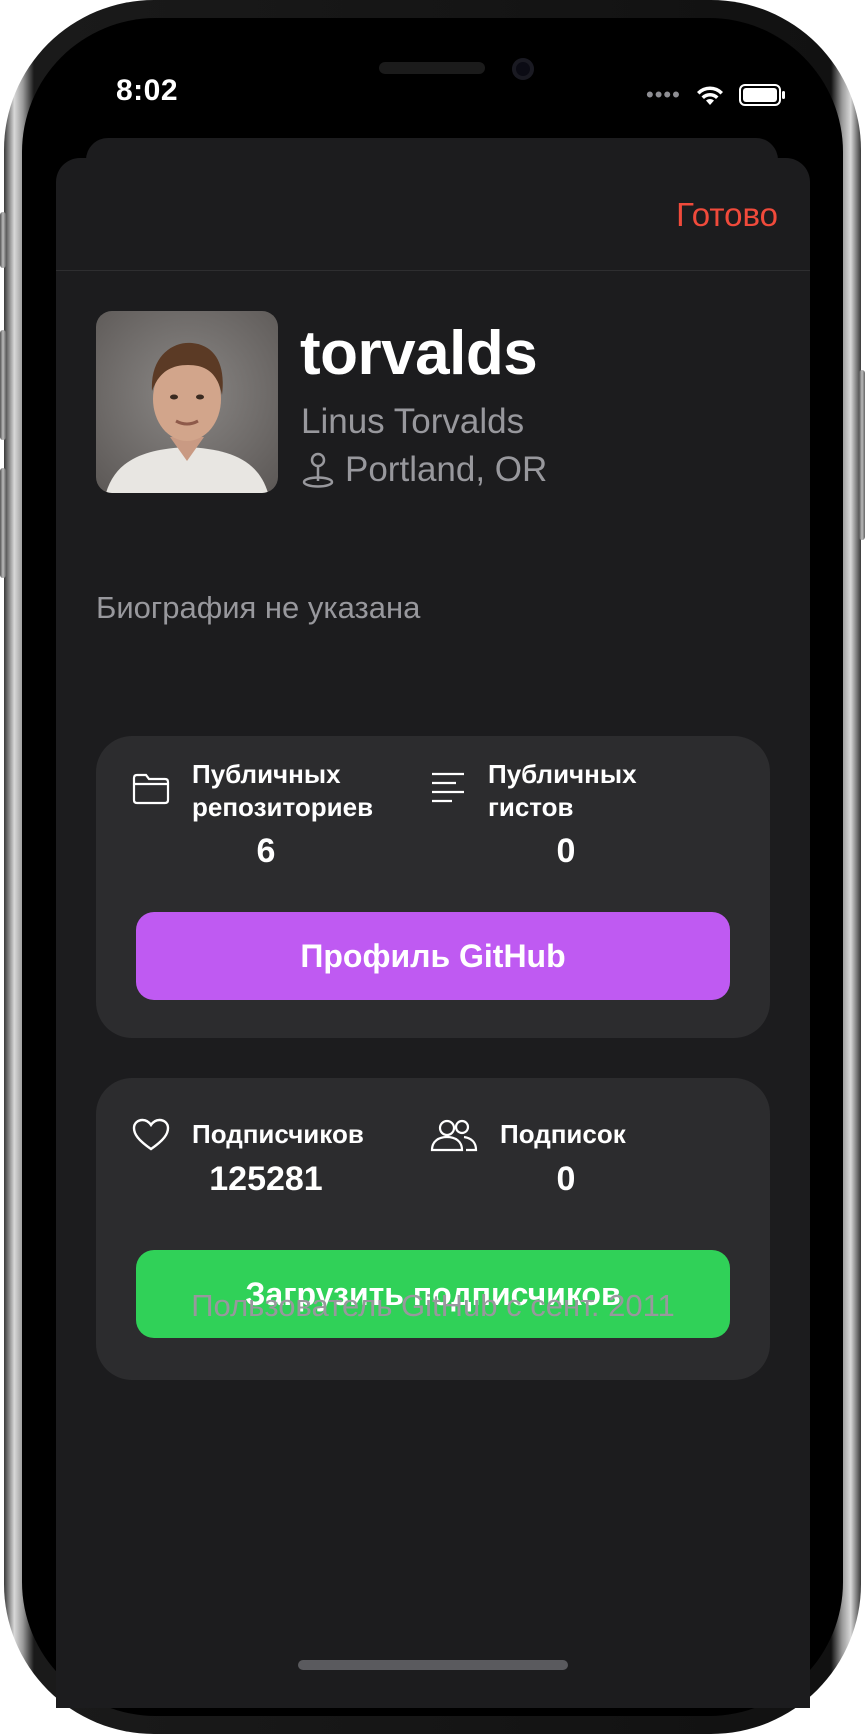 This screenshot has width=865, height=1734. Describe the element at coordinates (562, 790) in the screenshot. I see `public-gists-label: Публичных гистов` at that location.